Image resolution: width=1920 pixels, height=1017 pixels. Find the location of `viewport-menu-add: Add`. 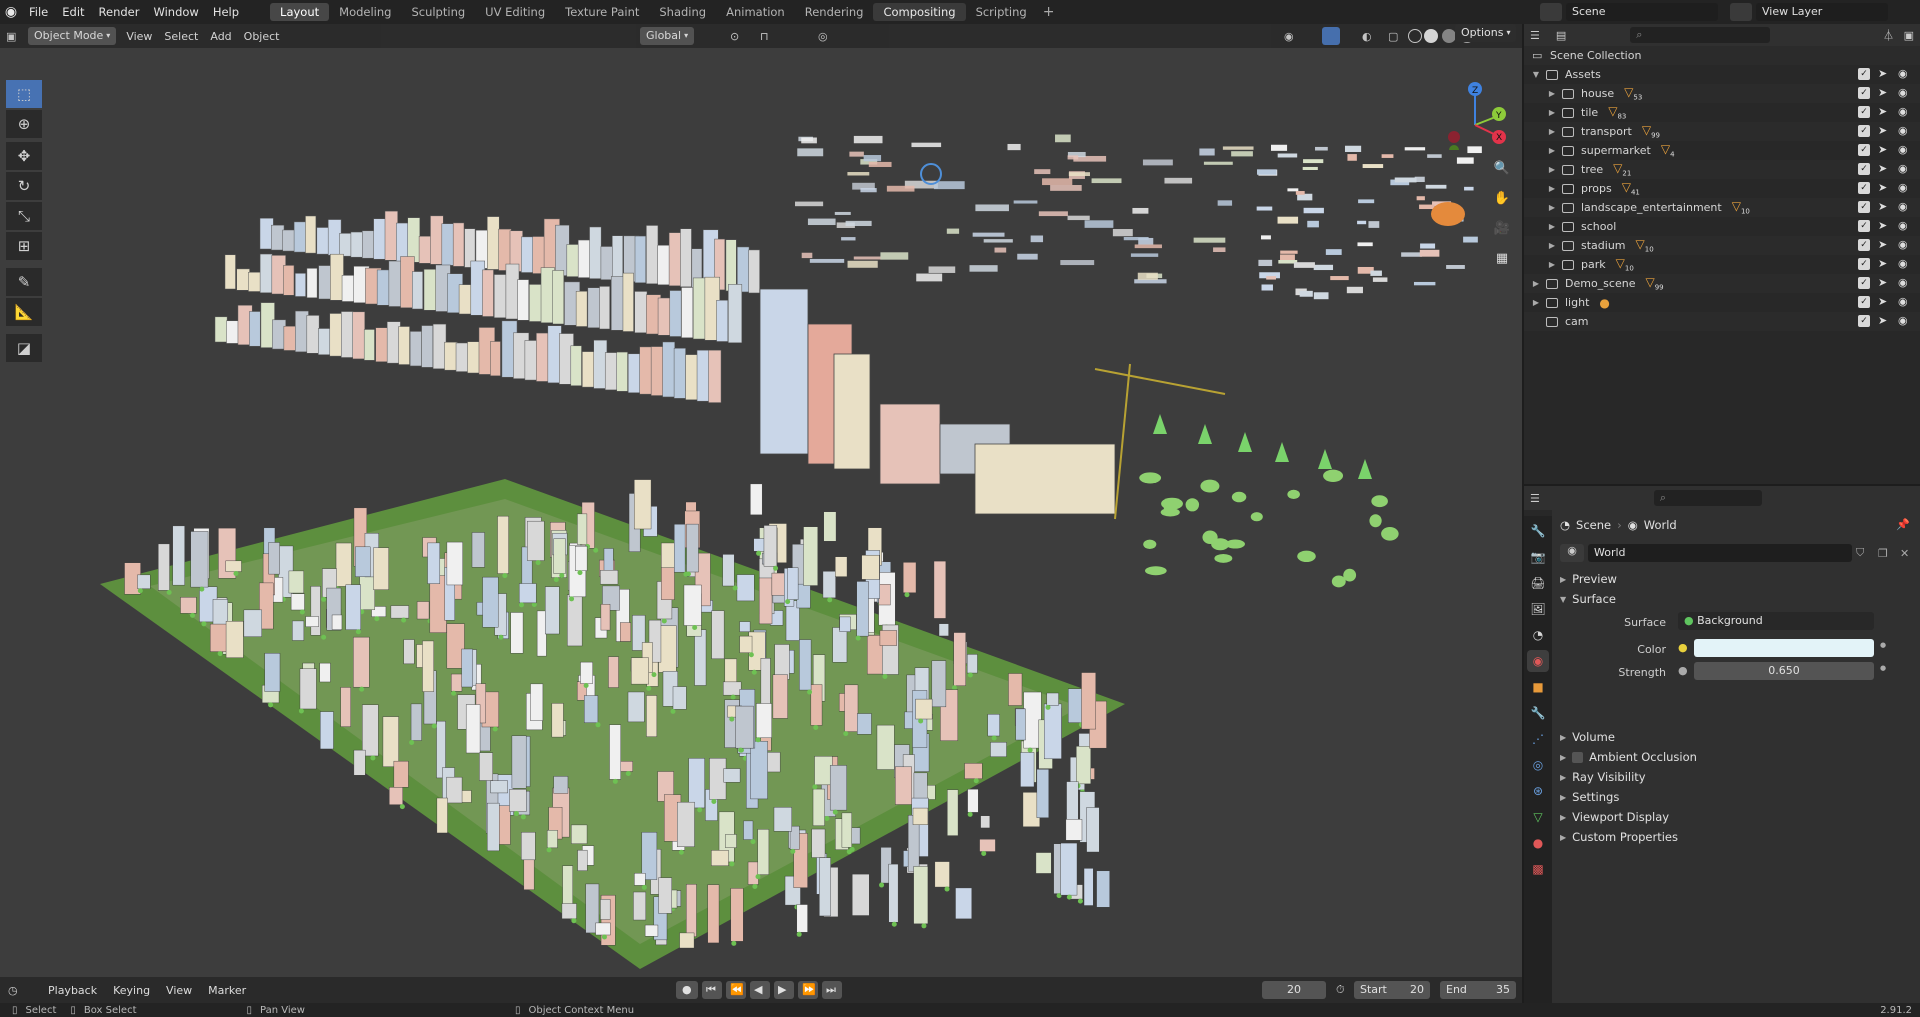

viewport-menu-add: Add is located at coordinates (220, 36).